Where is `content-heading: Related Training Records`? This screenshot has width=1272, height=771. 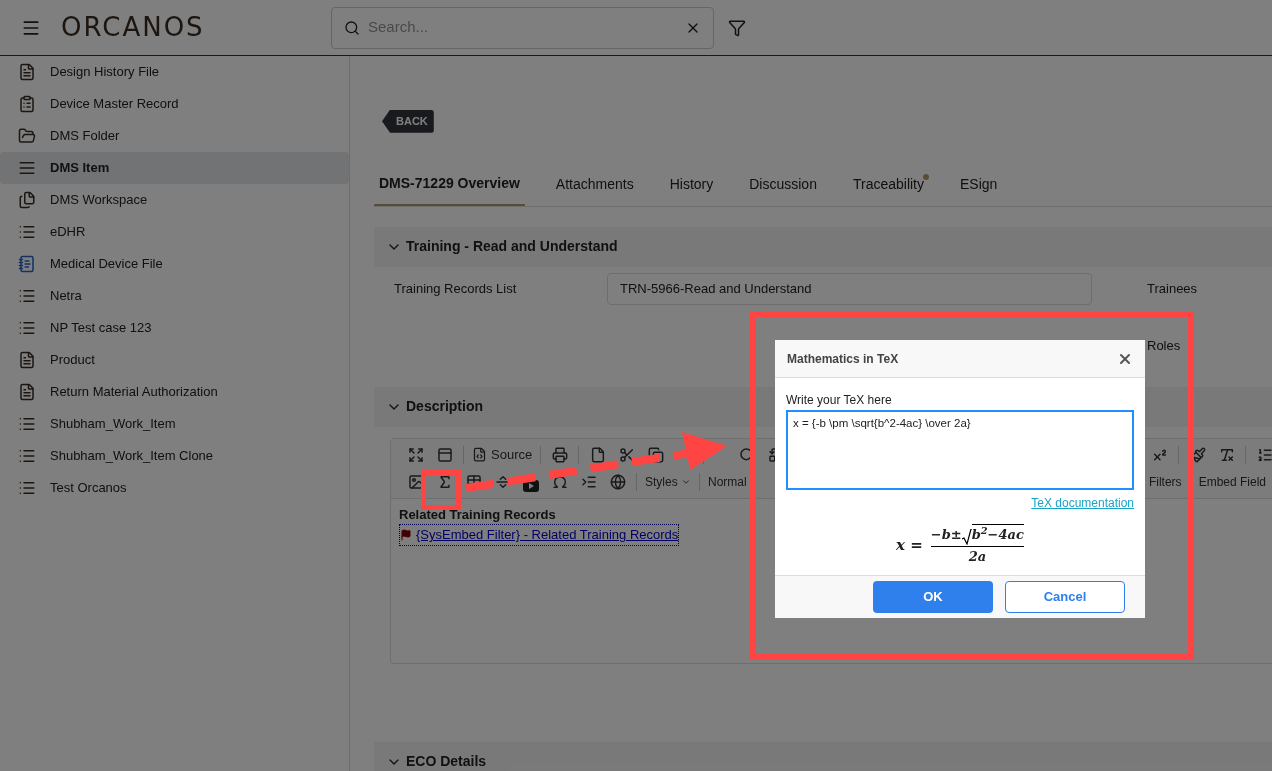 content-heading: Related Training Records is located at coordinates (477, 514).